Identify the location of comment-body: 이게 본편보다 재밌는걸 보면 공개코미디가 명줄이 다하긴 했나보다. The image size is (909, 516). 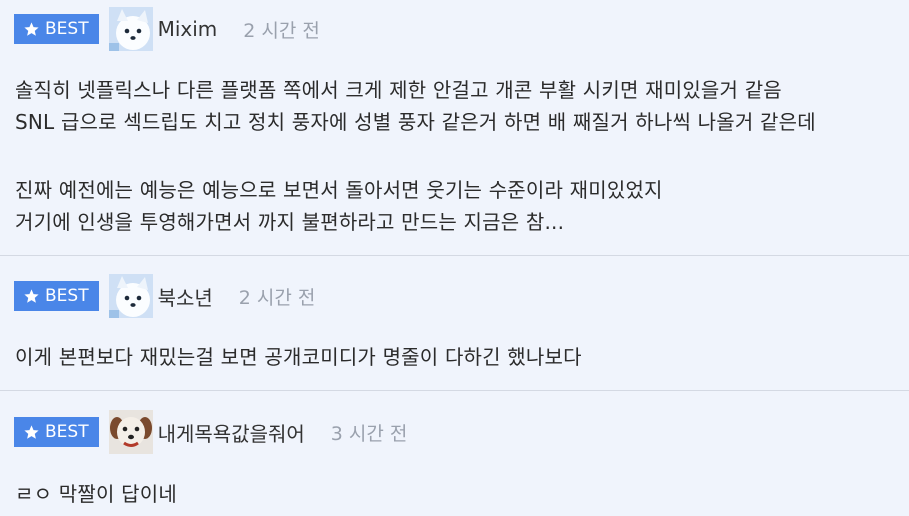
(458, 357).